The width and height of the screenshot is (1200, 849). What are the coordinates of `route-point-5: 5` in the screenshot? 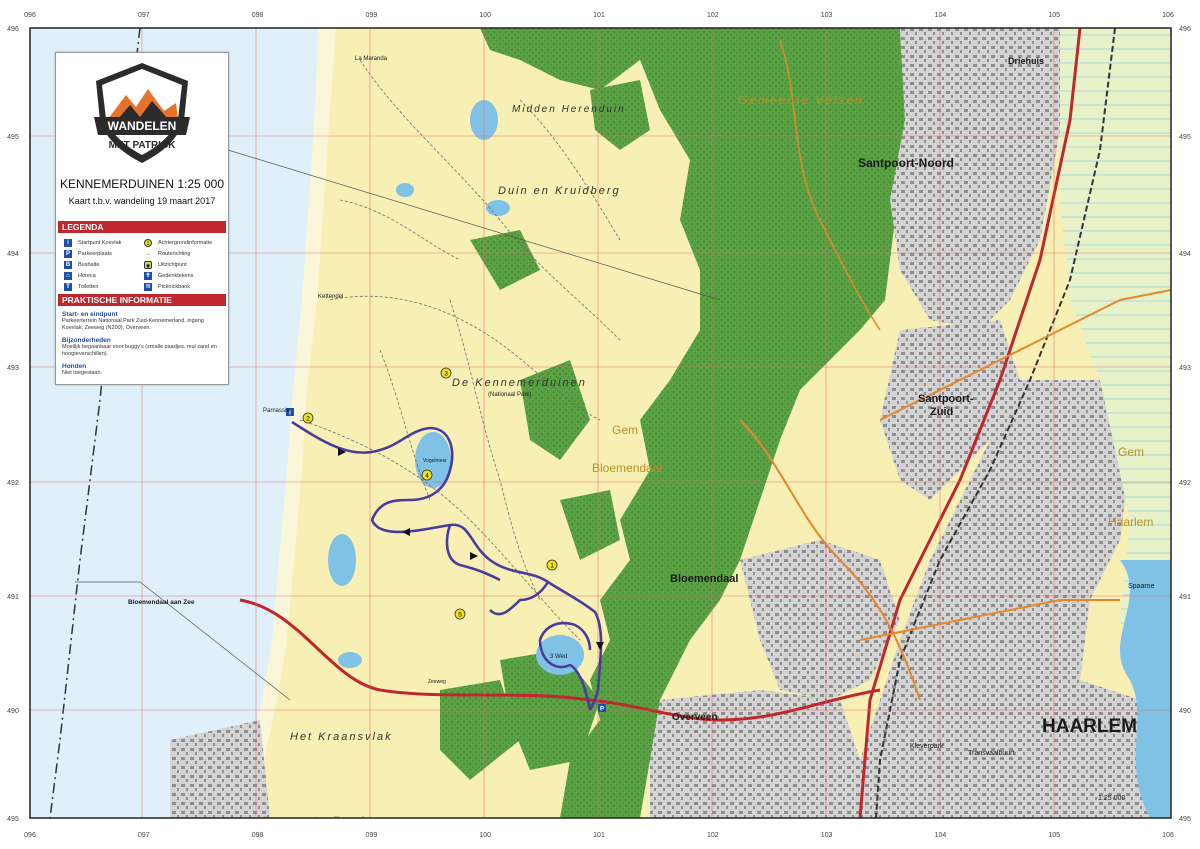 It's located at (460, 614).